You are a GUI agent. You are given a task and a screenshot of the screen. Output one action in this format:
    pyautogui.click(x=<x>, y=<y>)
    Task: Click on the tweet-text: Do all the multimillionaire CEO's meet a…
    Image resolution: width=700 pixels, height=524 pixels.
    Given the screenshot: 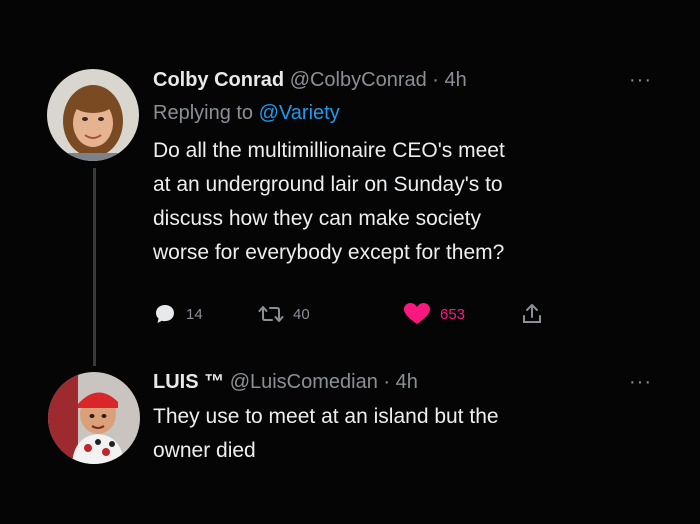 What is the action you would take?
    pyautogui.click(x=329, y=201)
    